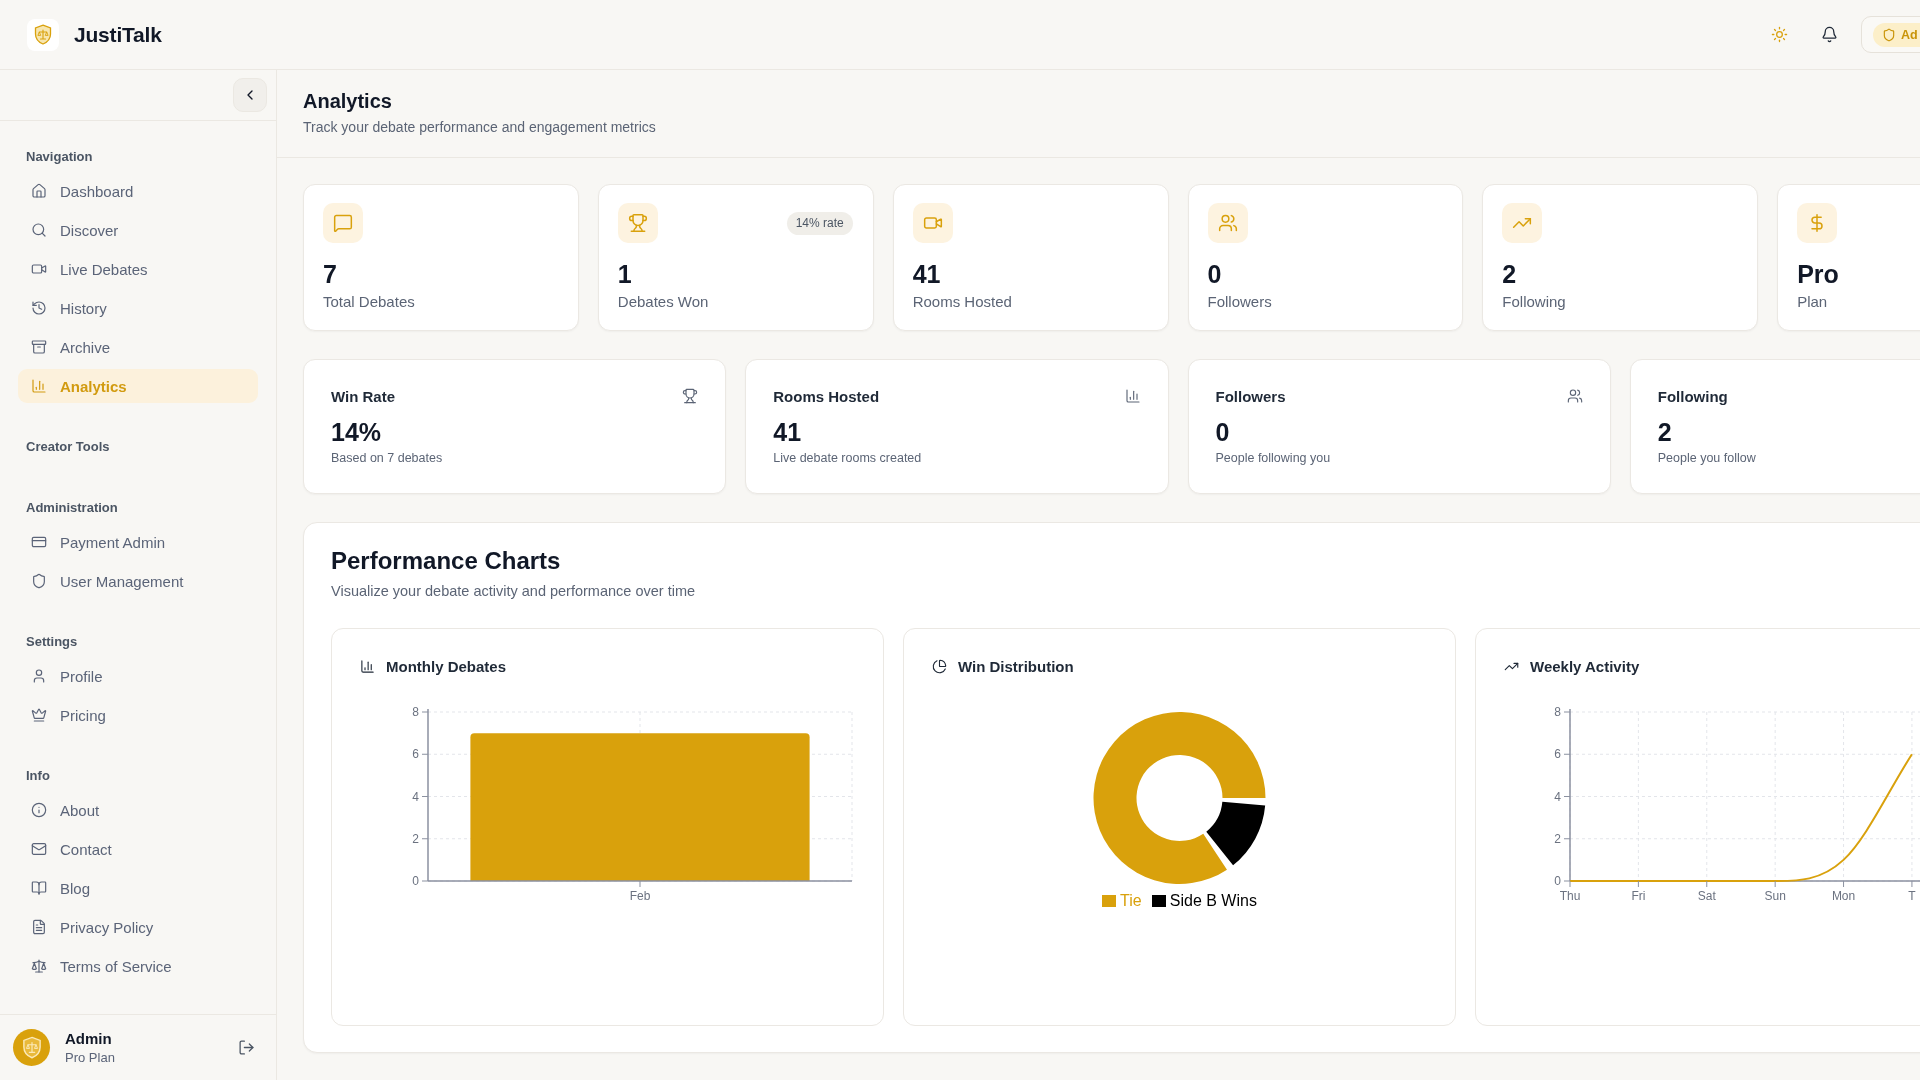 The width and height of the screenshot is (1920, 1080). Describe the element at coordinates (138, 888) in the screenshot. I see `nav-item: Blog` at that location.